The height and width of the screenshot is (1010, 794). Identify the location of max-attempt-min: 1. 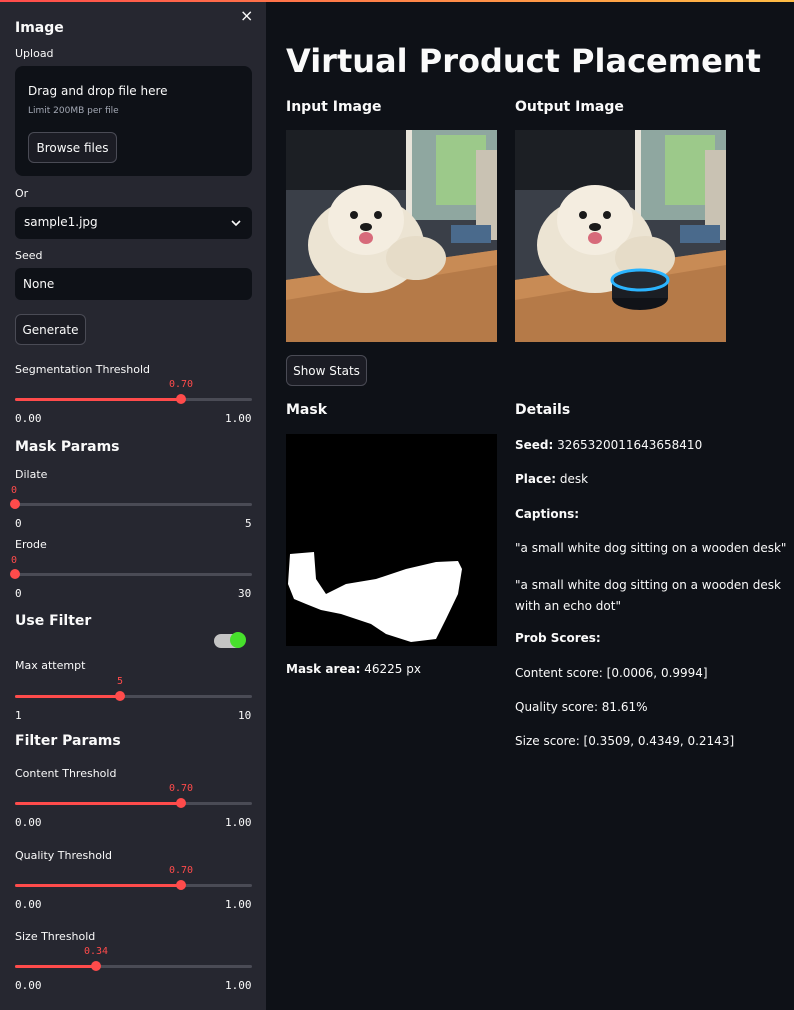
(18, 715).